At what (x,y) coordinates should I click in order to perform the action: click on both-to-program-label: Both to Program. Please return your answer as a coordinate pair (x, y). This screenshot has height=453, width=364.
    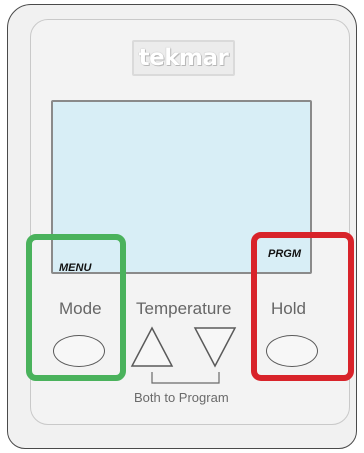
    Looking at the image, I should click on (181, 397).